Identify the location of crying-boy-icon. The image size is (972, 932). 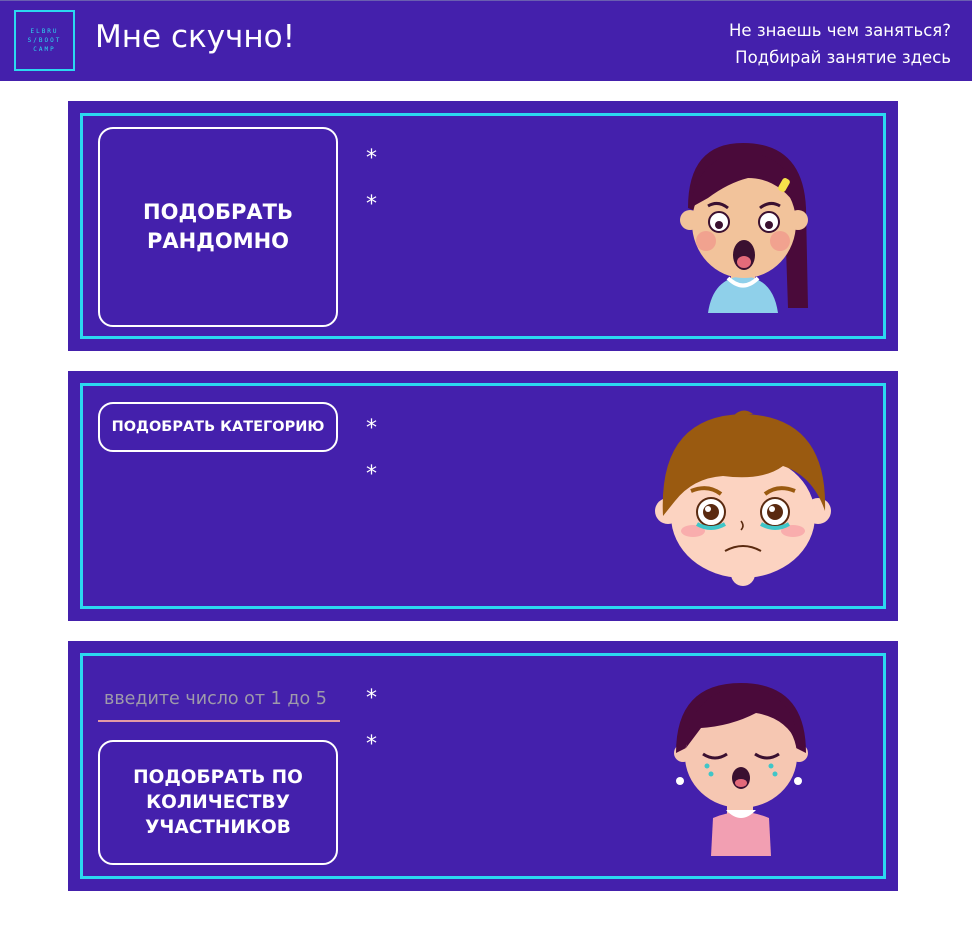
(743, 498).